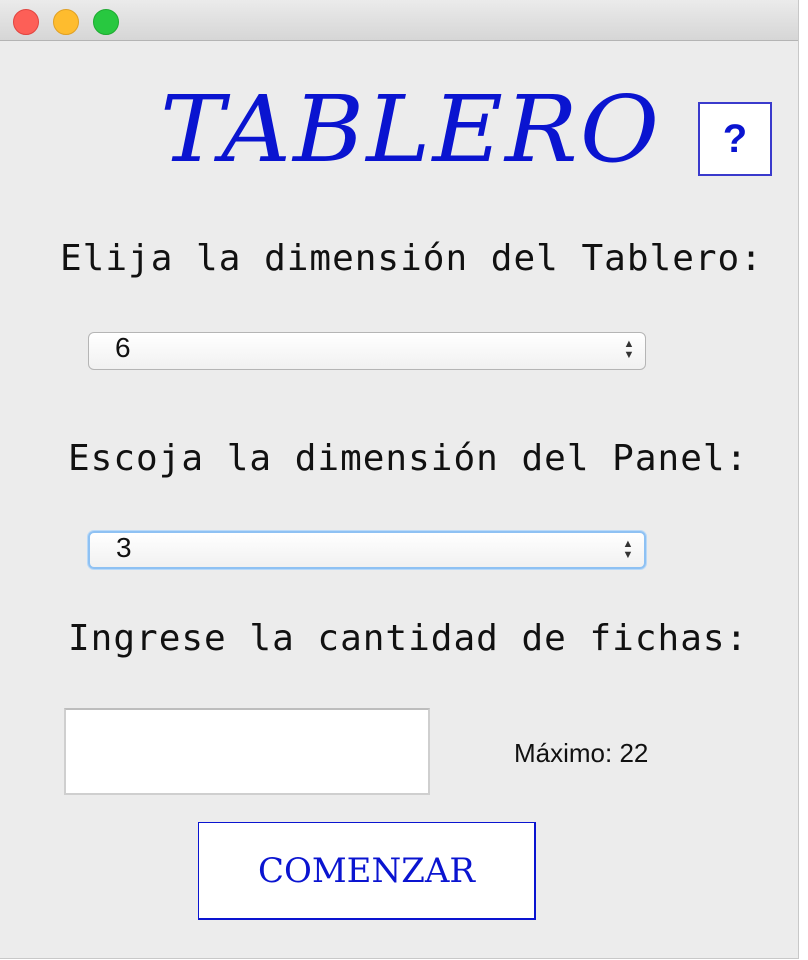 This screenshot has height=960, width=808. Describe the element at coordinates (367, 351) in the screenshot. I see `board-dimension-select: 6 ▲ ▼` at that location.